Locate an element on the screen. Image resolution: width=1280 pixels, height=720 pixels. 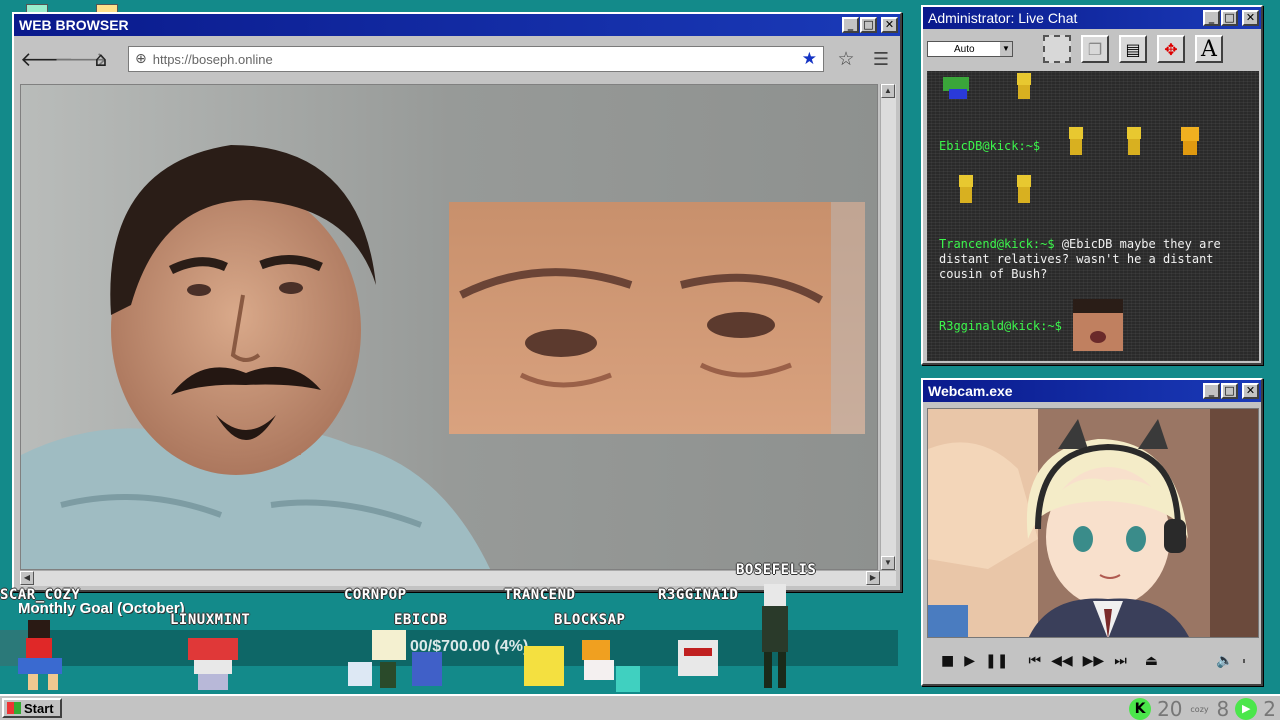
cozy-icon: cozy is located at coordinates (1200, 709).